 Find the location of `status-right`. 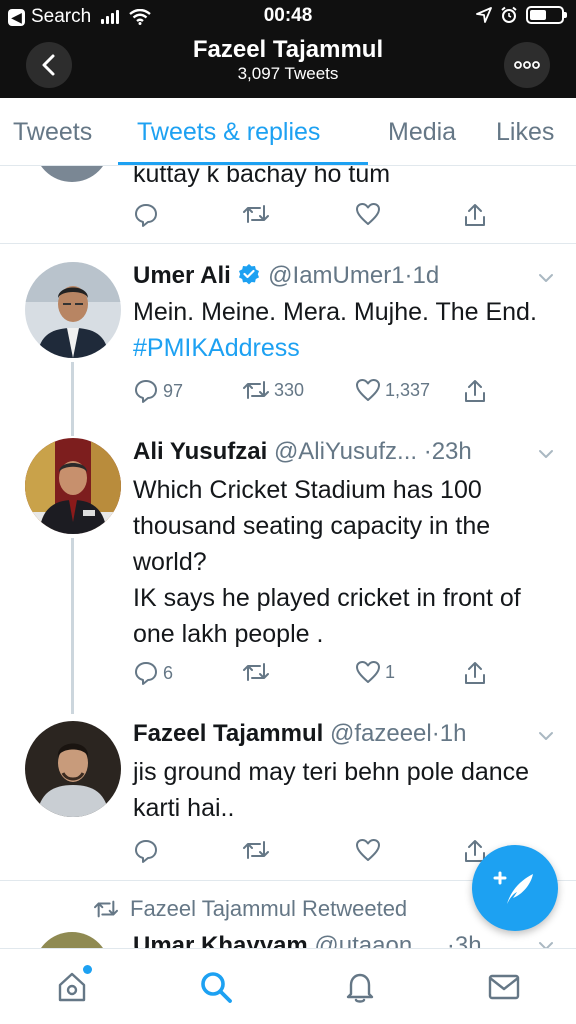

status-right is located at coordinates (521, 15).